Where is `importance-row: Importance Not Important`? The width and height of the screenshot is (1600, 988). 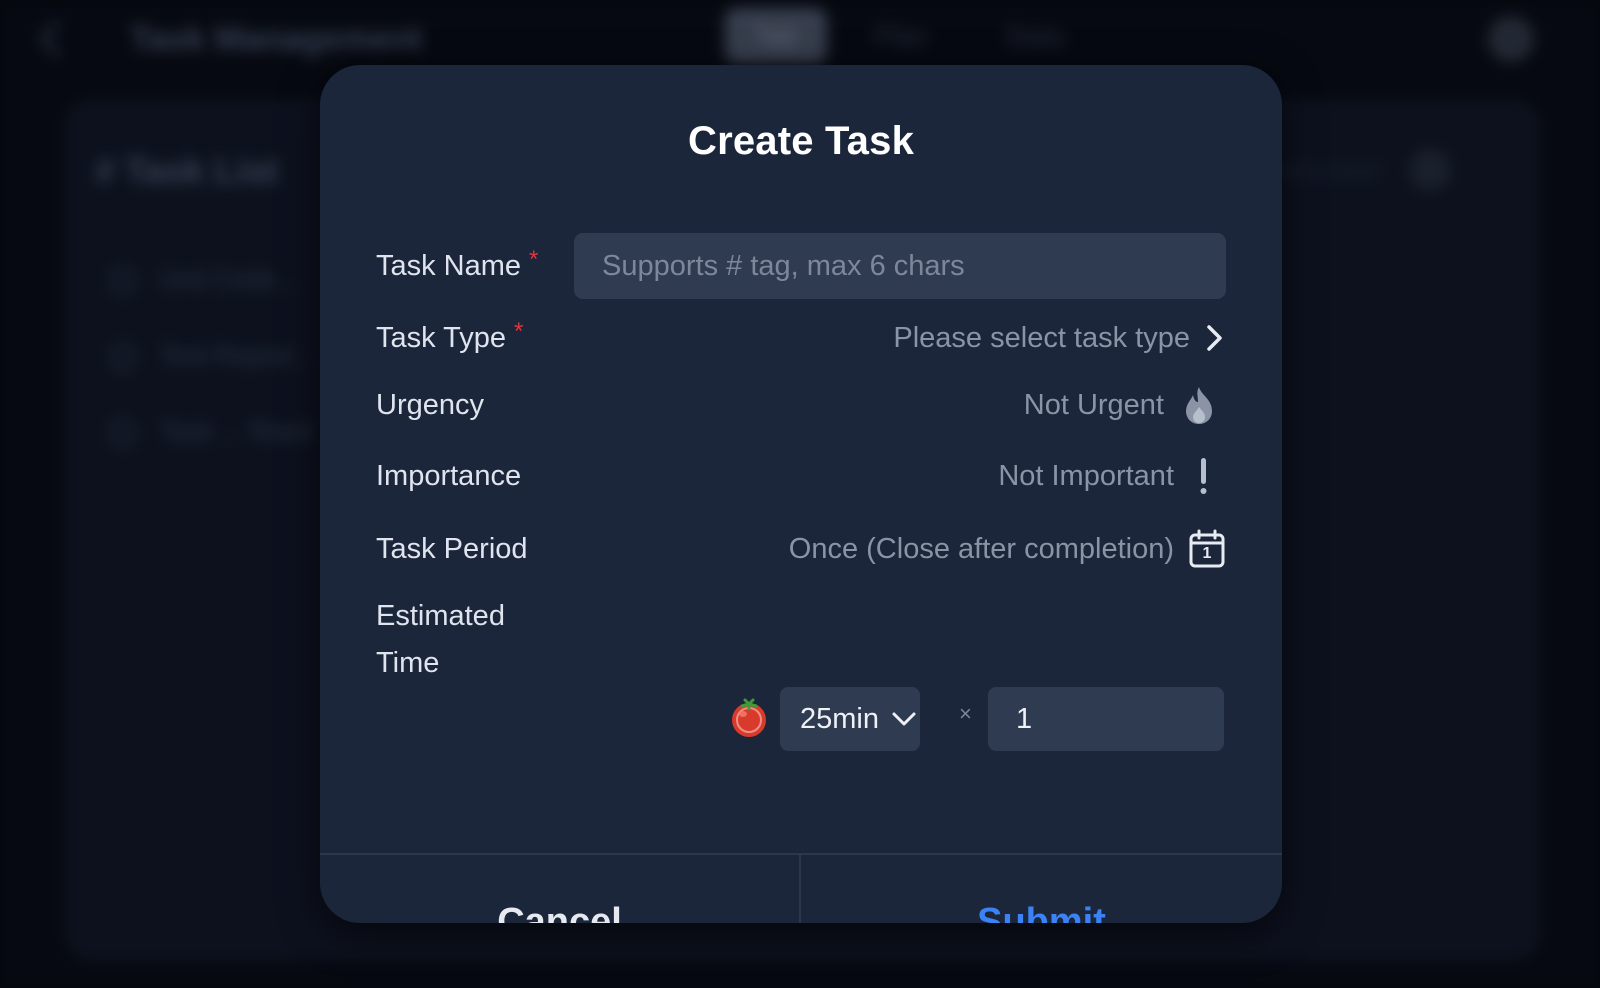
importance-row: Importance Not Important is located at coordinates (801, 476).